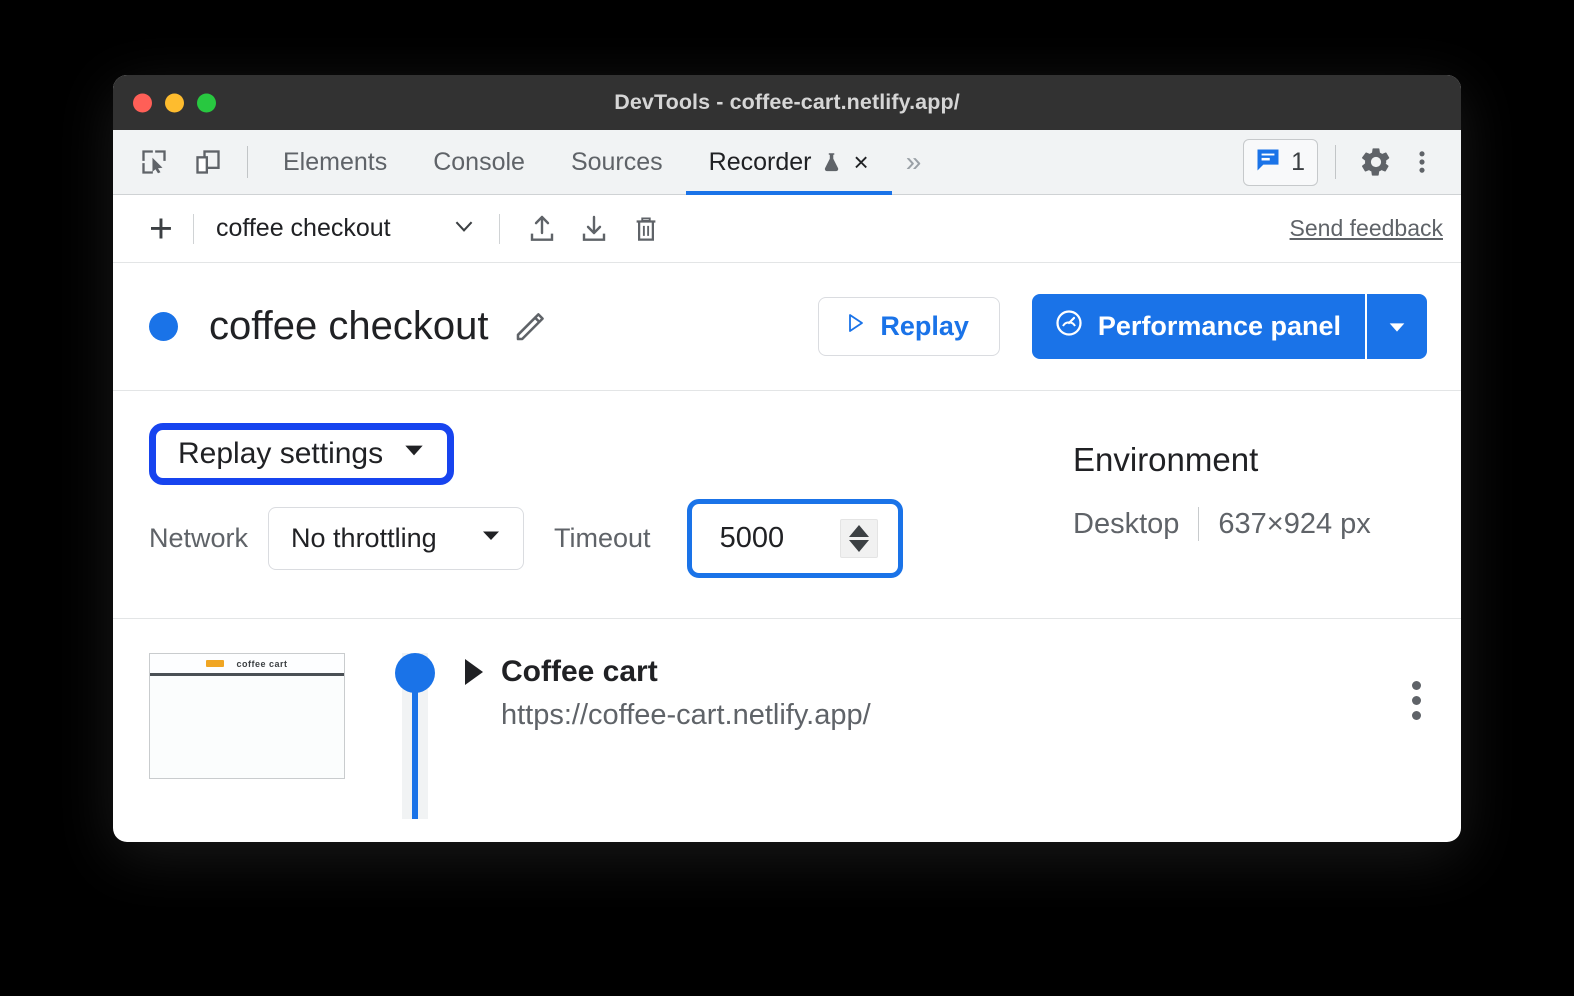  What do you see at coordinates (199, 538) in the screenshot?
I see `network-label: Network` at bounding box center [199, 538].